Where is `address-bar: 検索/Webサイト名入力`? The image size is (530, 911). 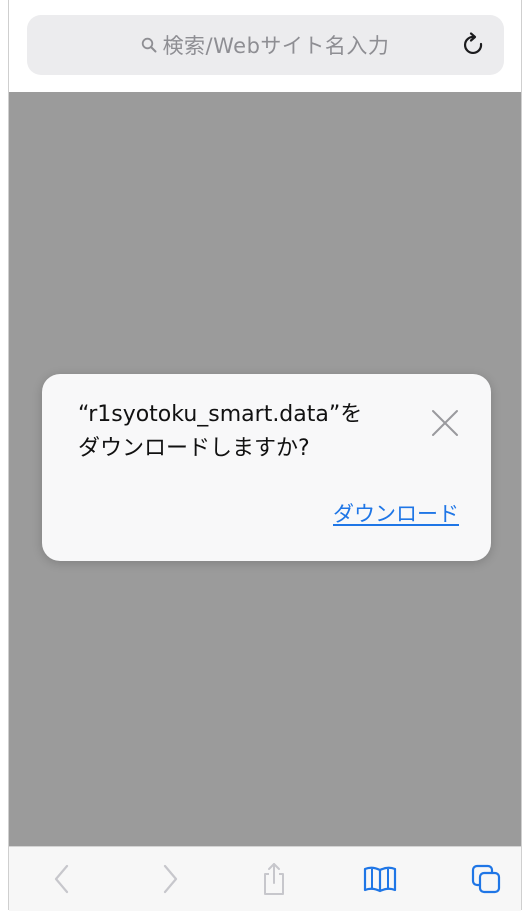 address-bar: 検索/Webサイト名入力 is located at coordinates (265, 45).